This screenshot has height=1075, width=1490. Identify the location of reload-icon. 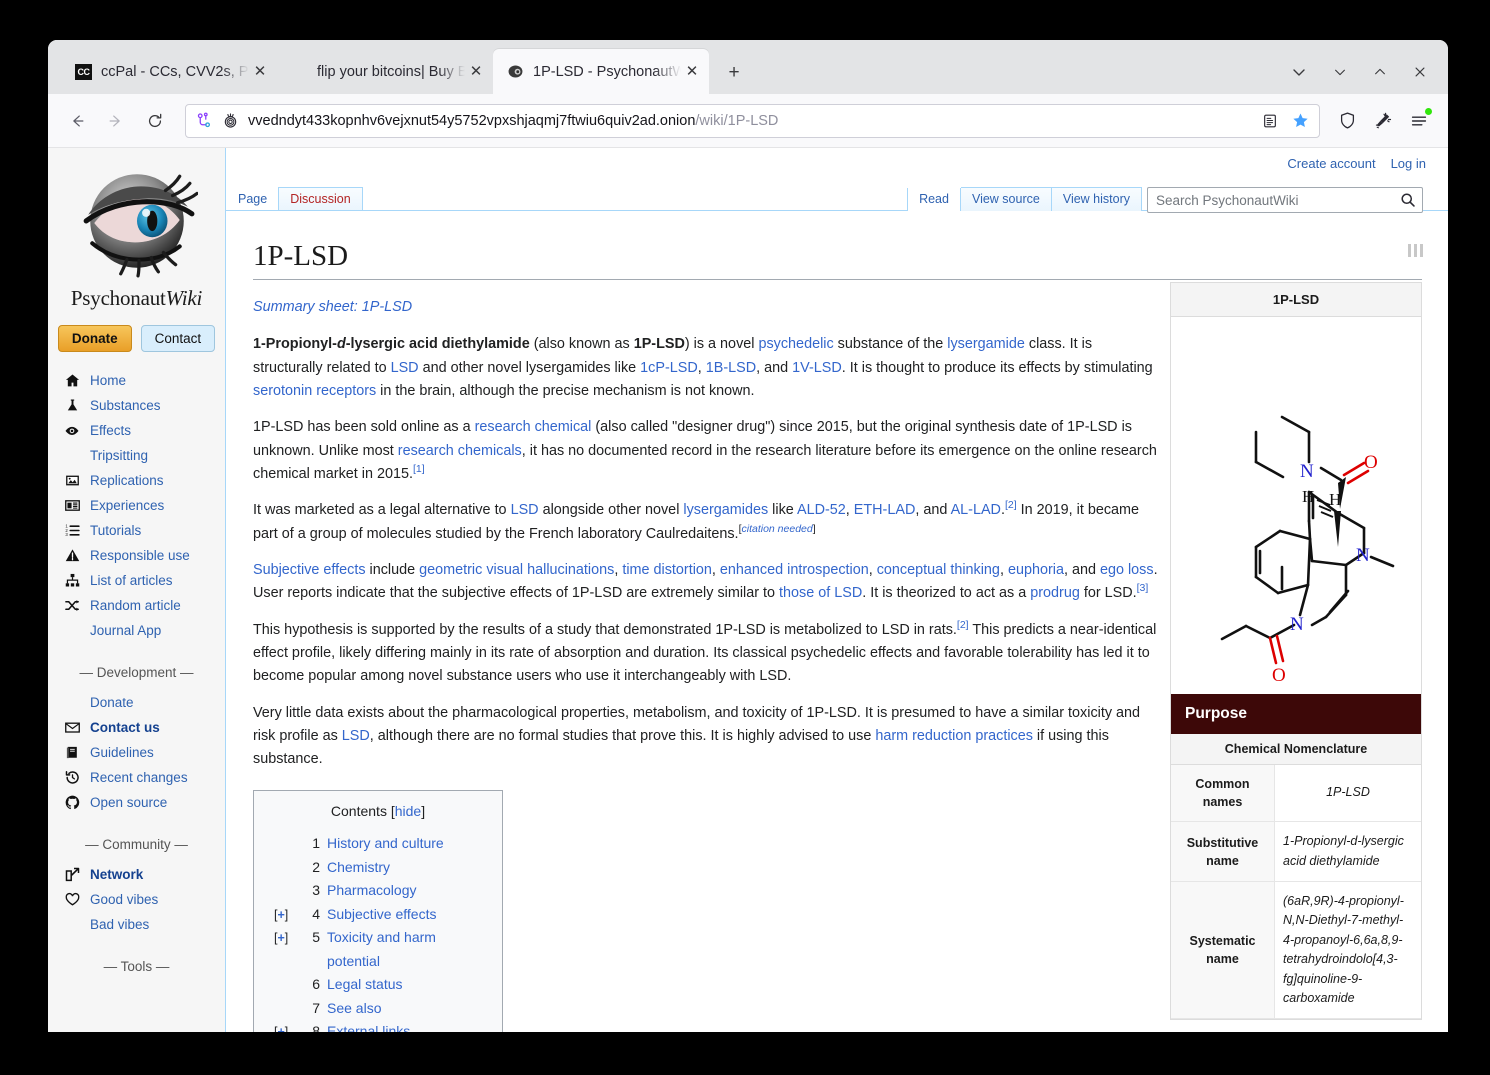
(155, 121).